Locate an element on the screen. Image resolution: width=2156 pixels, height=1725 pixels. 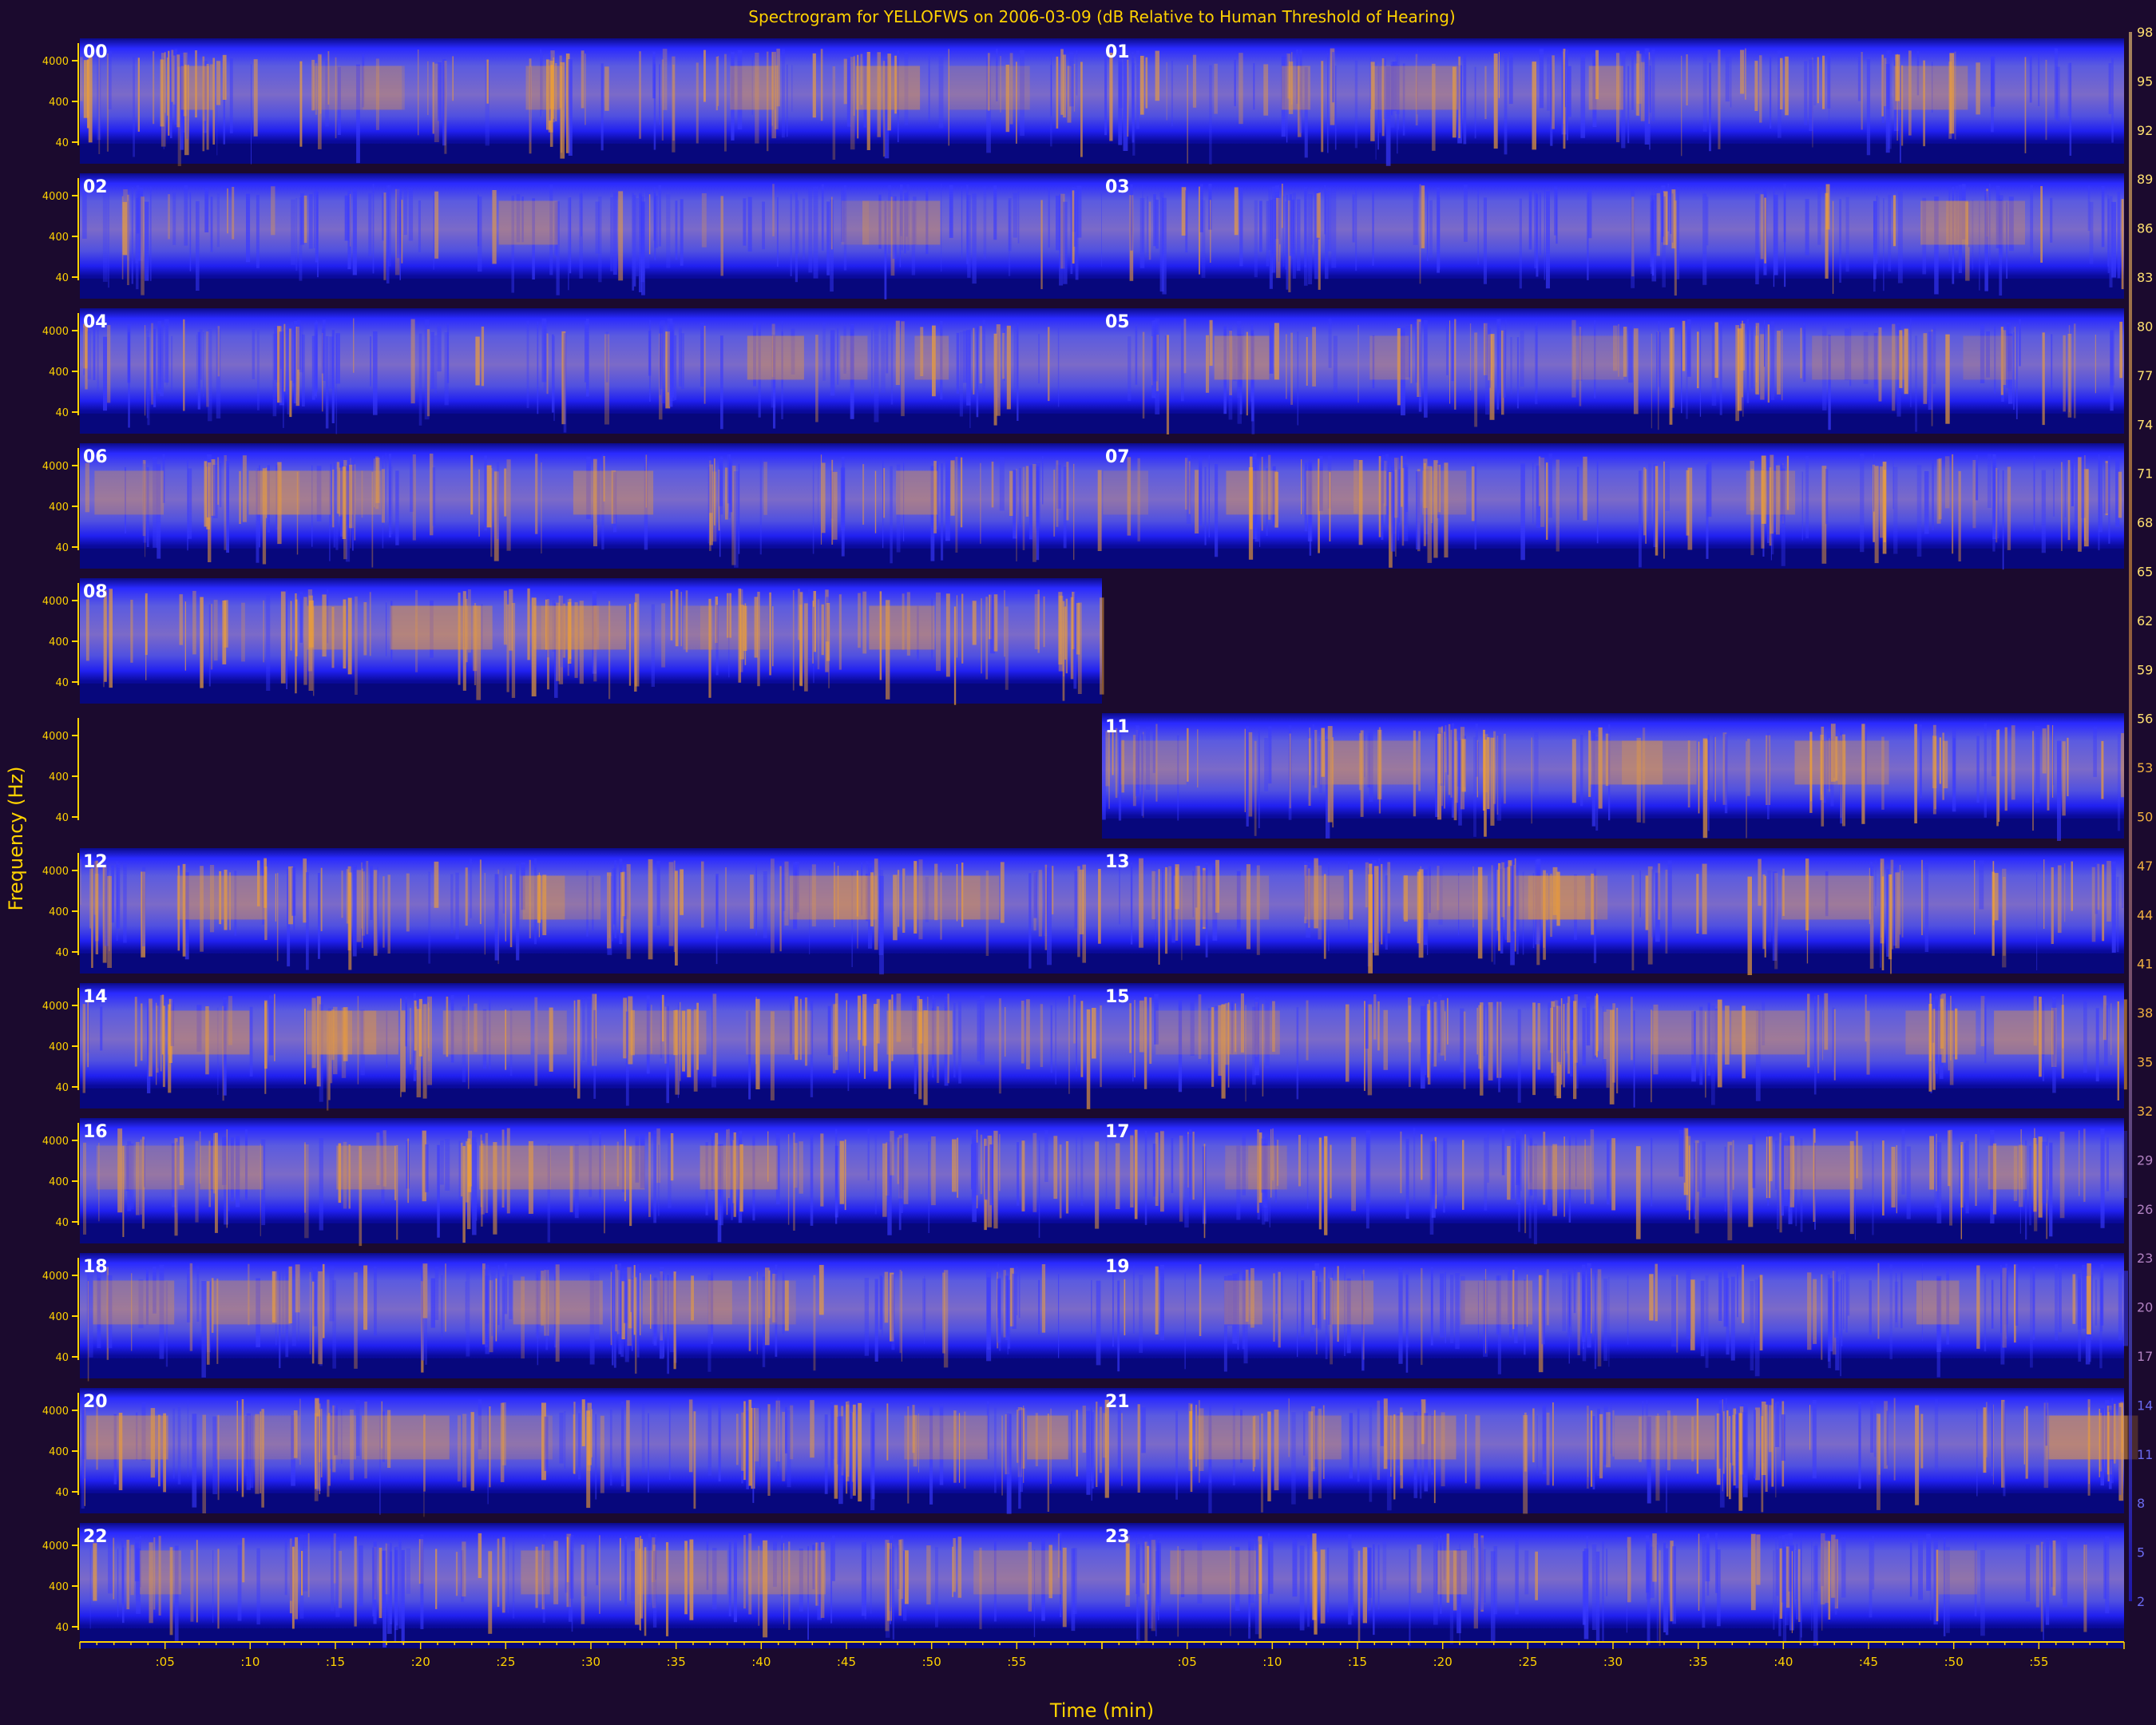
y-axis-row-9: 400040040 is located at coordinates (60, 1311).